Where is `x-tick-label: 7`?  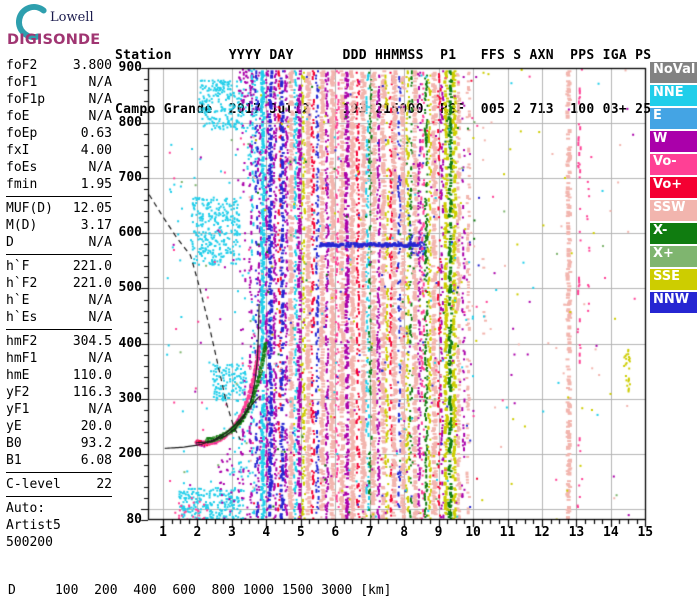
x-tick-label: 7 is located at coordinates (369, 532).